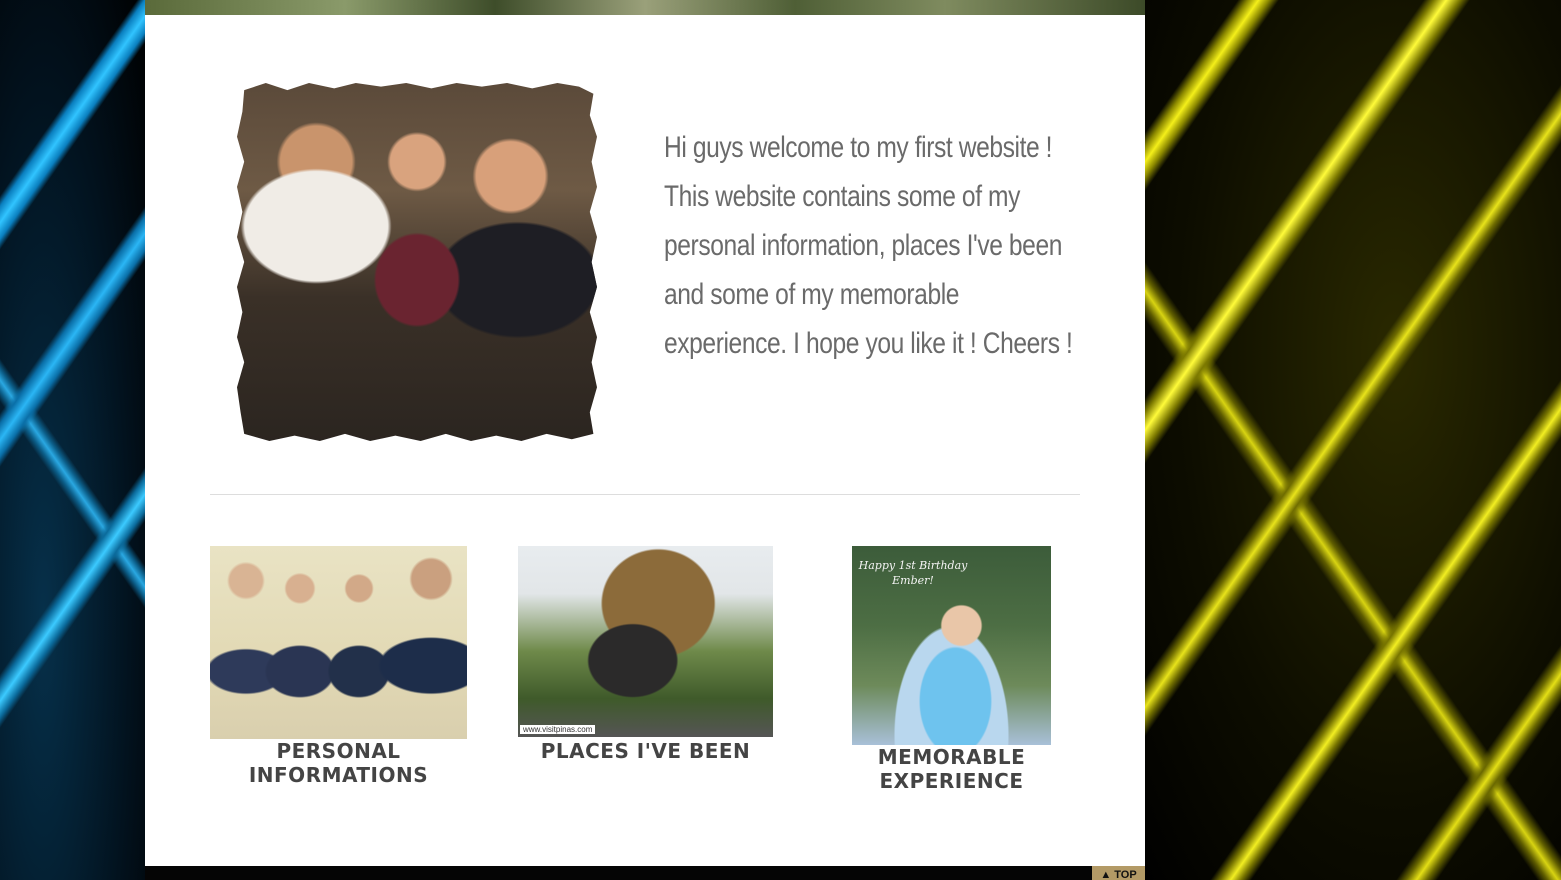 The image size is (1561, 880). I want to click on label-line: PERSONAL, so click(338, 751).